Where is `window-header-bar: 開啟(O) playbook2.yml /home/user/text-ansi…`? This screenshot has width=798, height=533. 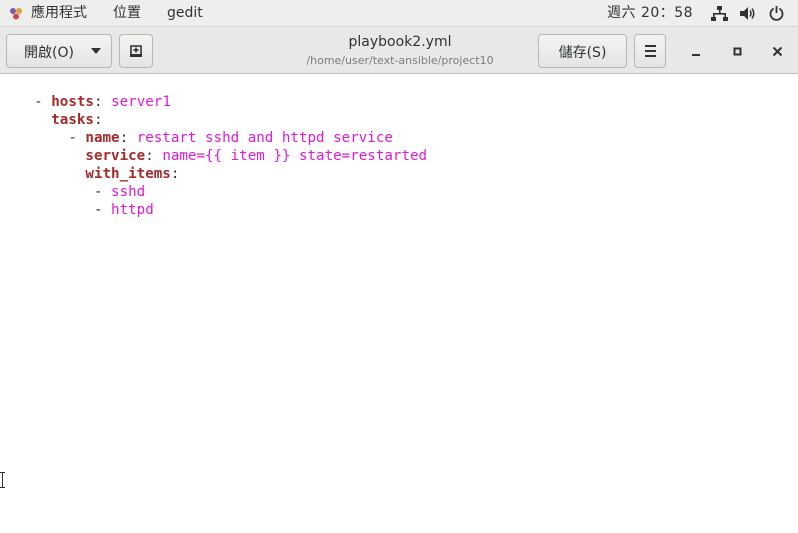
window-header-bar: 開啟(O) playbook2.yml /home/user/text-ansi… is located at coordinates (399, 50).